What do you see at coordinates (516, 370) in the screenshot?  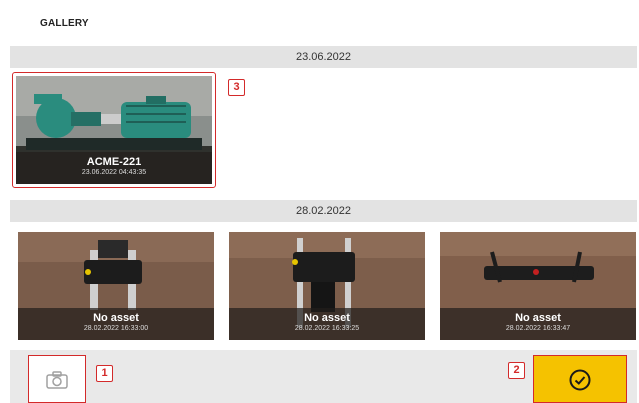 I see `callout-2: 2` at bounding box center [516, 370].